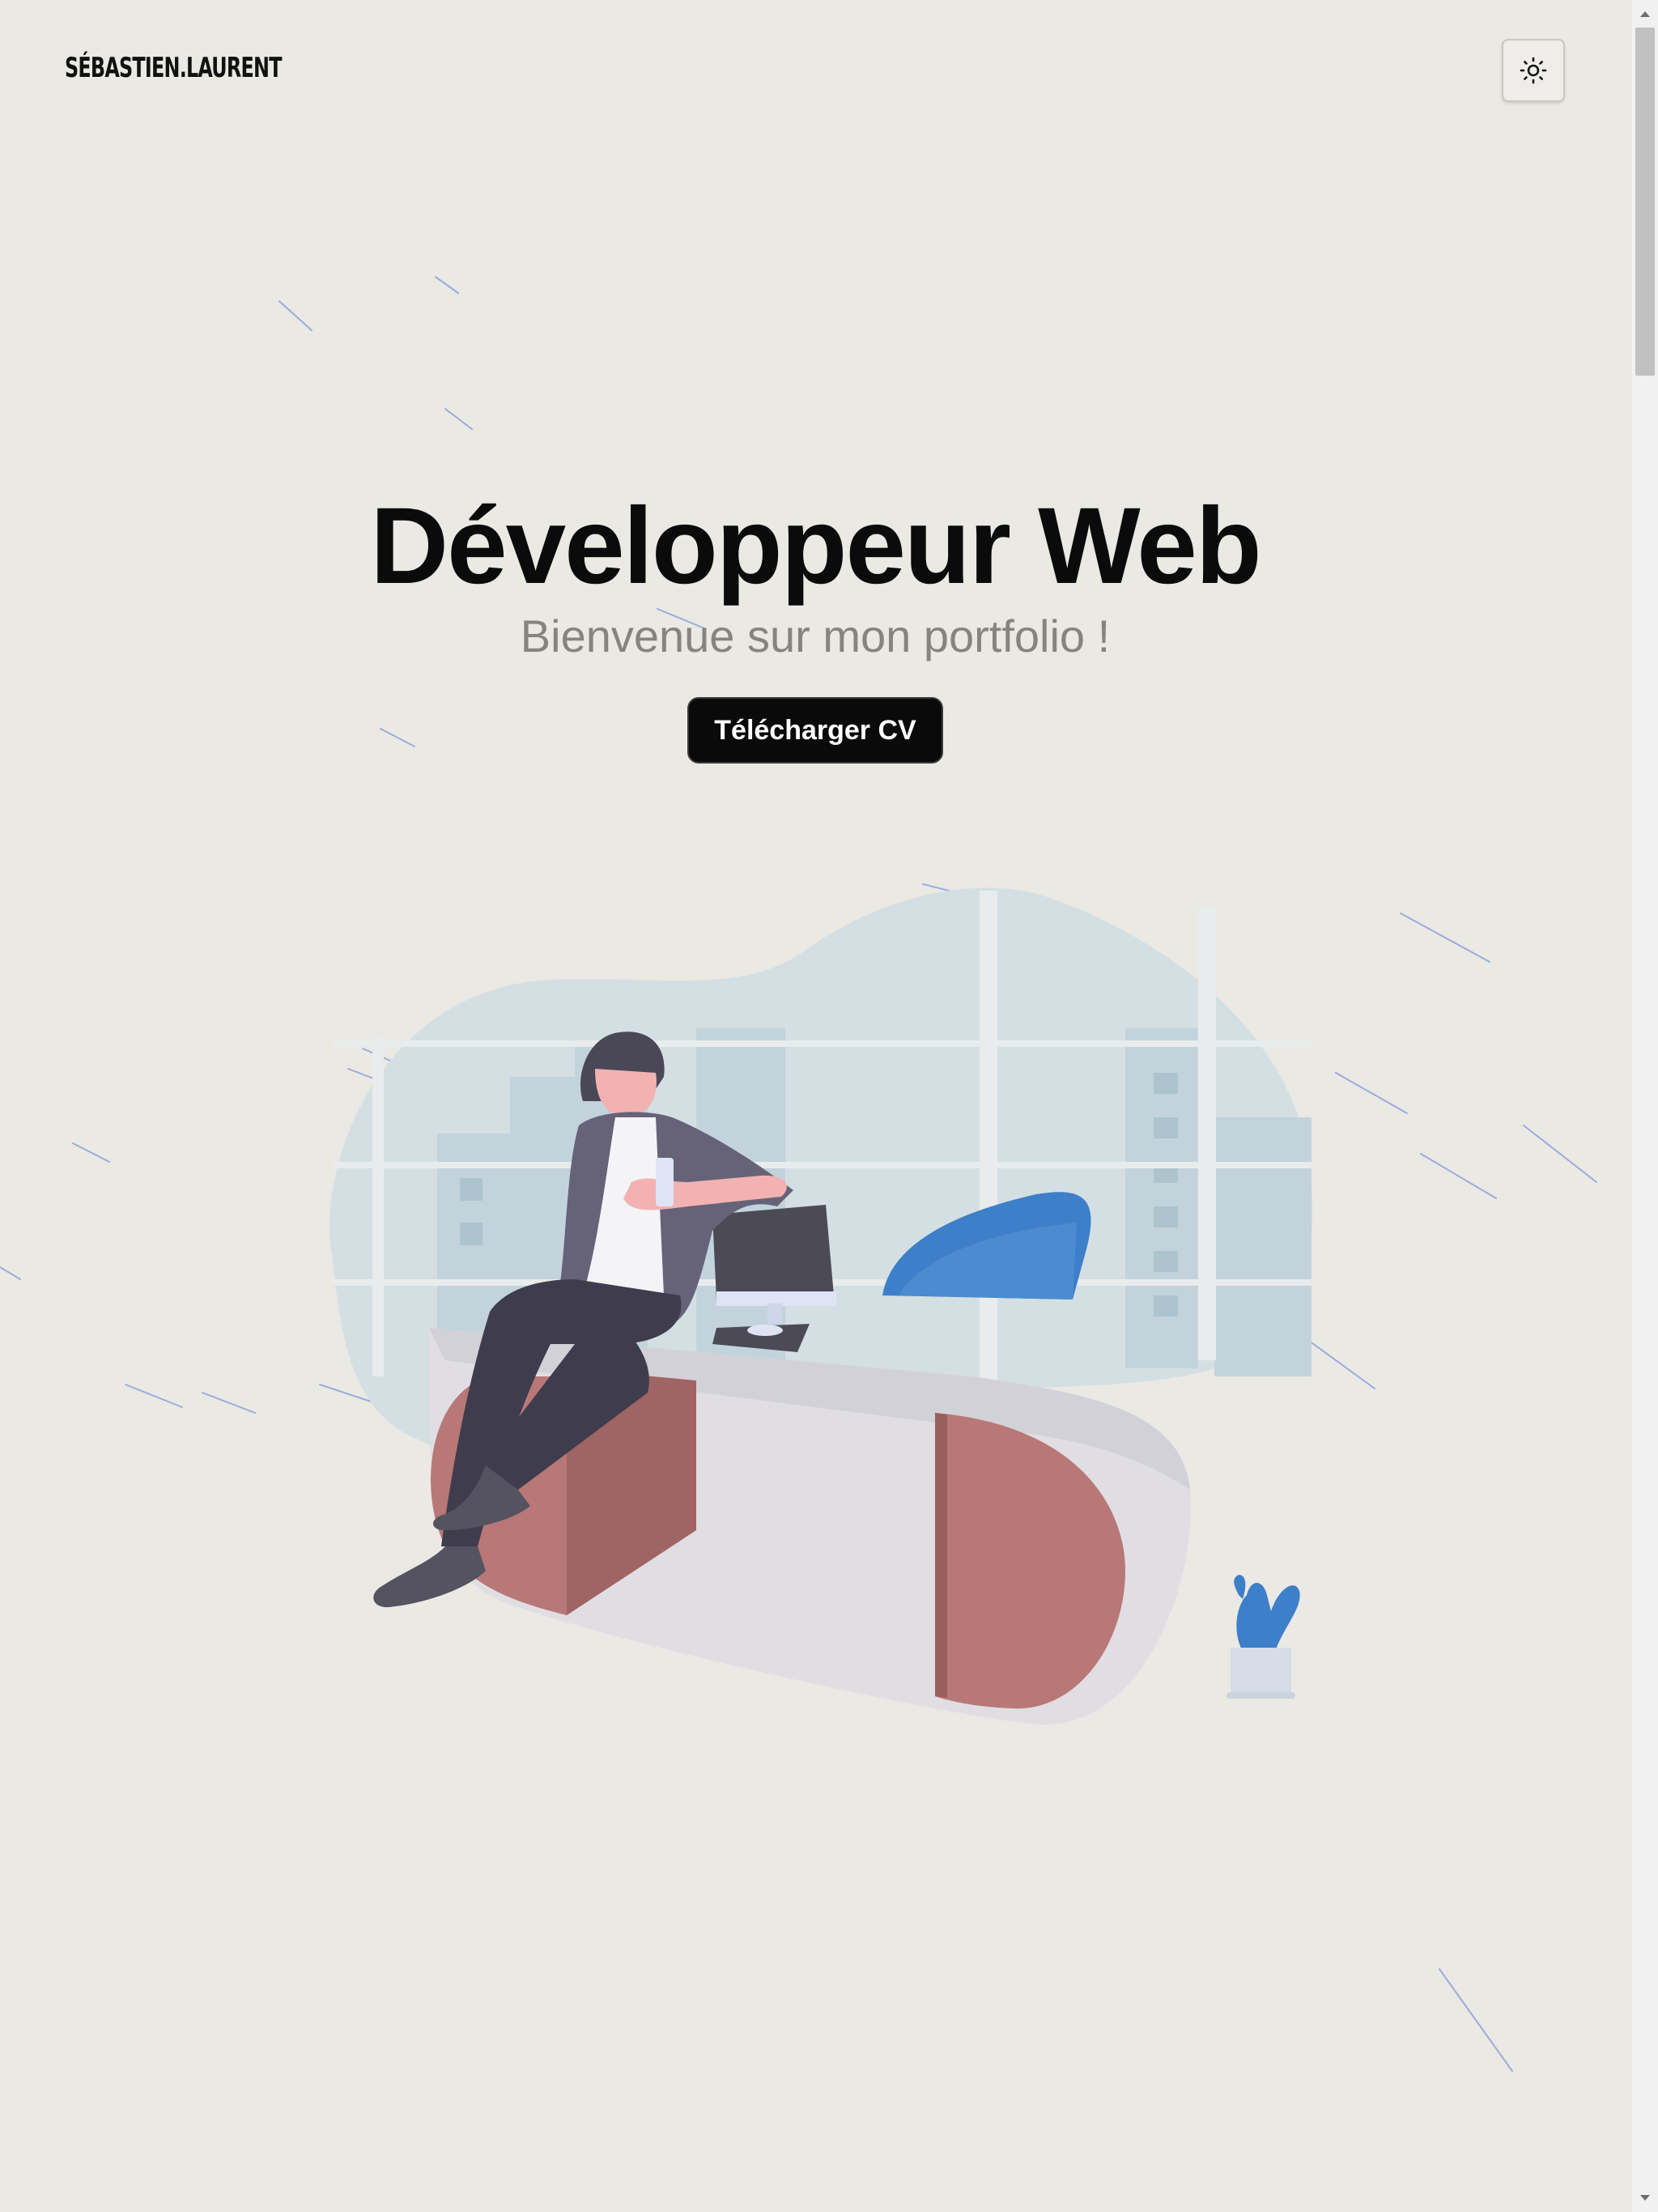 This screenshot has width=1658, height=2212. I want to click on sun-icon, so click(1533, 71).